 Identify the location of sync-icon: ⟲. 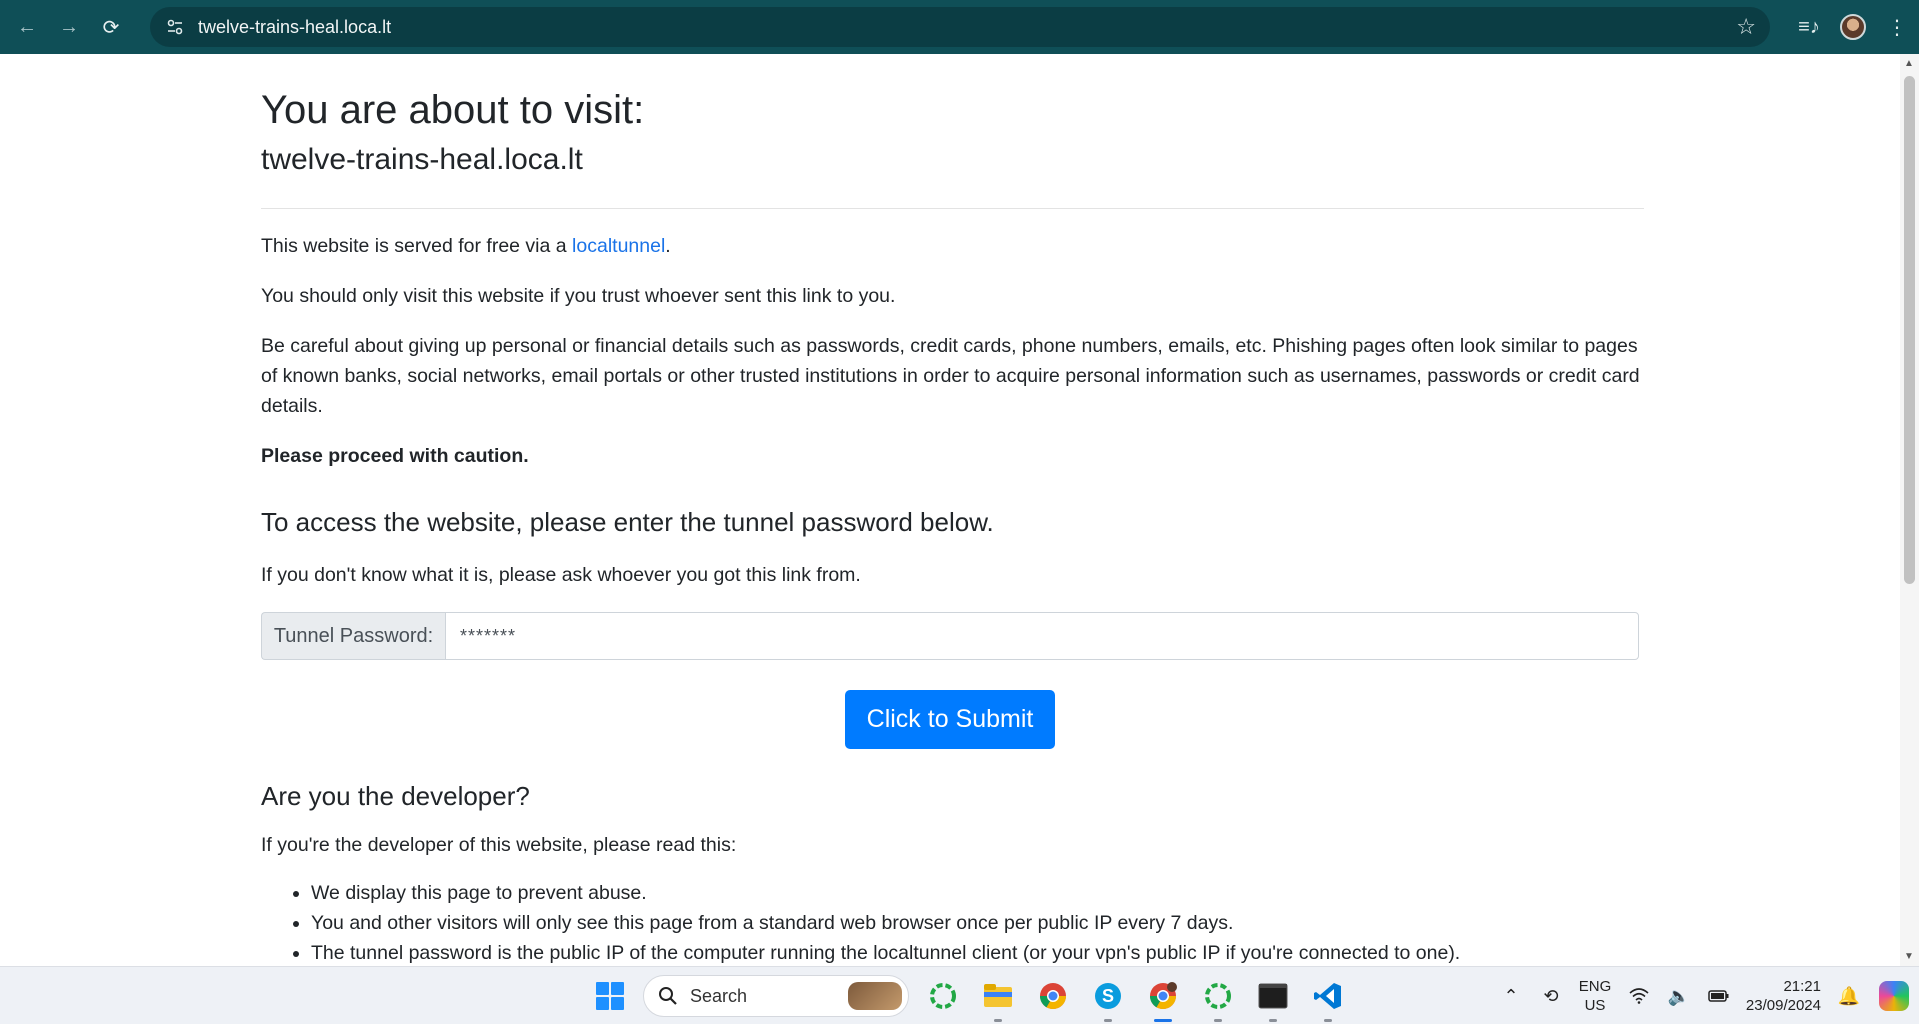
(1551, 996).